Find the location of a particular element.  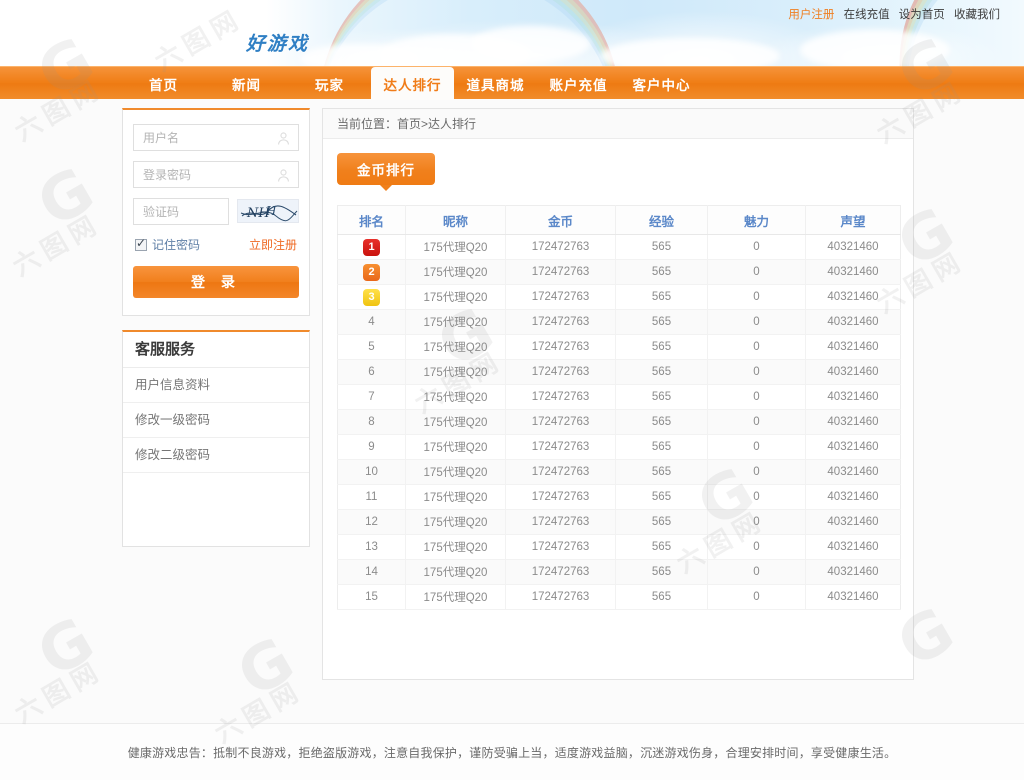

table-row: 2 175代理Q20 172472763 565 0 40321460 is located at coordinates (619, 272).